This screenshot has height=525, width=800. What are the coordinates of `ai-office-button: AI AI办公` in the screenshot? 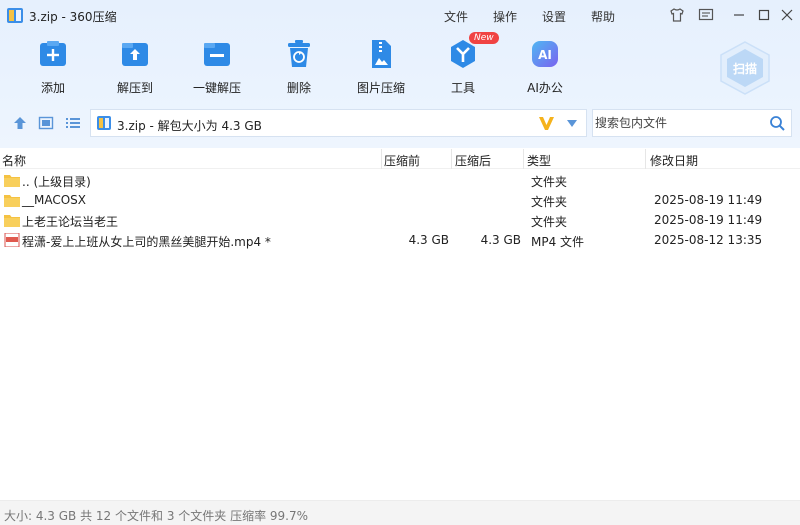 It's located at (545, 68).